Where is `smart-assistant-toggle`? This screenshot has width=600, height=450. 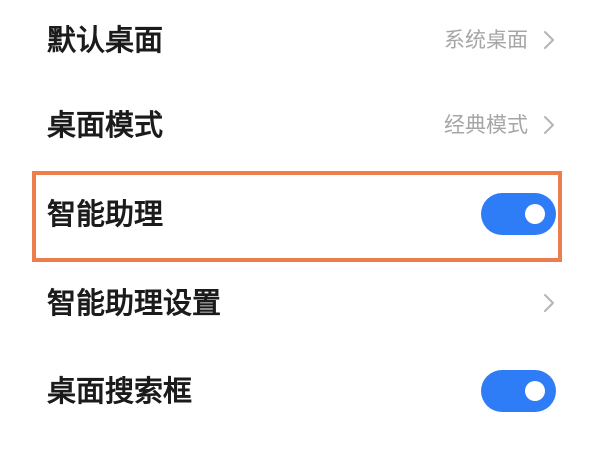 smart-assistant-toggle is located at coordinates (518, 214).